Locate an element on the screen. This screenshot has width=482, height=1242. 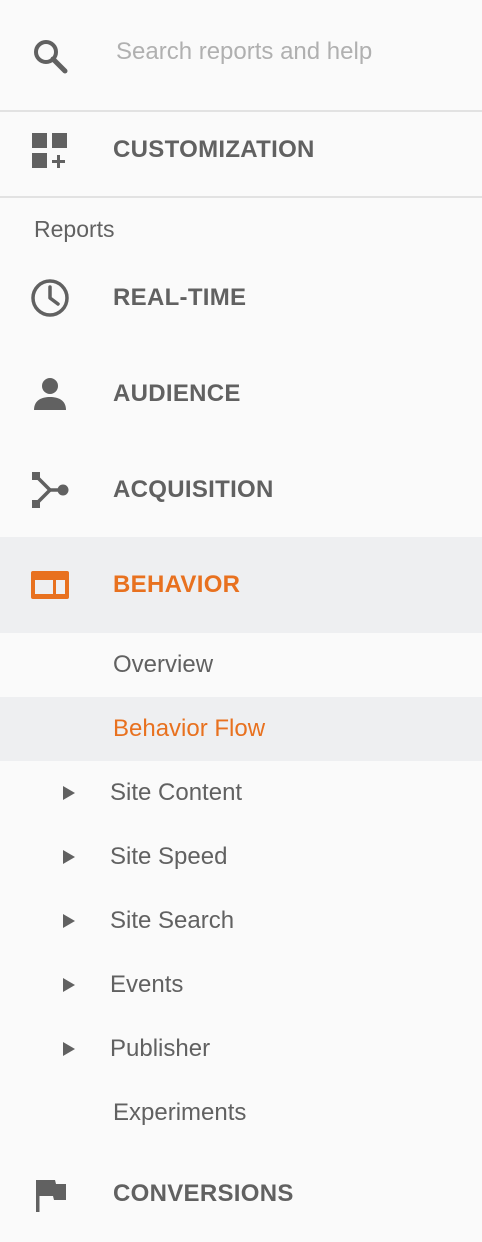
sub-item-experiments: Experiments is located at coordinates (241, 1113).